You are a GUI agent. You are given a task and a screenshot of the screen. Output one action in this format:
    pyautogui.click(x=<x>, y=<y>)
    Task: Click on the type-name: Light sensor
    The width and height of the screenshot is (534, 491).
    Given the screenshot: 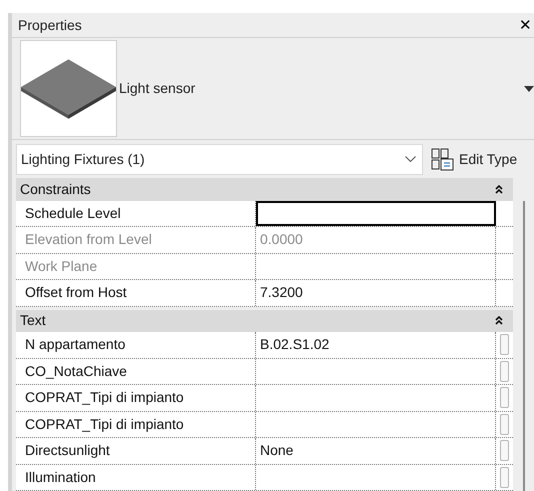 What is the action you would take?
    pyautogui.click(x=157, y=88)
    